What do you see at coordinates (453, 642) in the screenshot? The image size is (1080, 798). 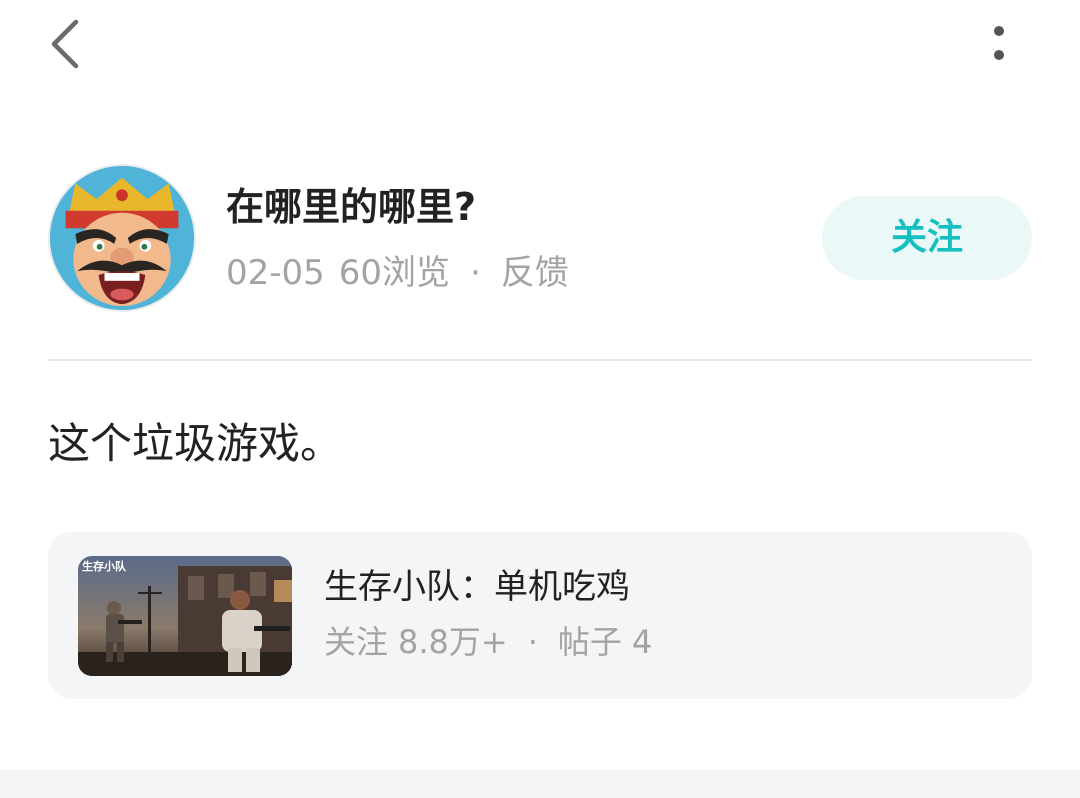 I see `game-follow-count: 8.8万+` at bounding box center [453, 642].